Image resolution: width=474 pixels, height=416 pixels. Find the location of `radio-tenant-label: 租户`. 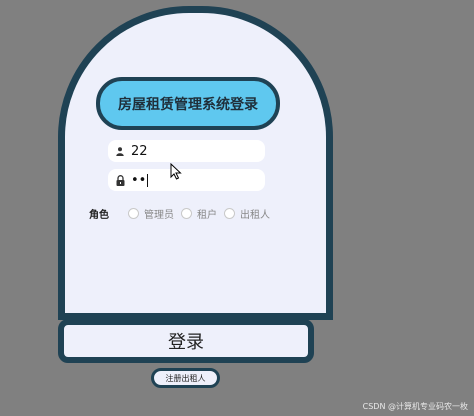

radio-tenant-label: 租户 is located at coordinates (207, 215).